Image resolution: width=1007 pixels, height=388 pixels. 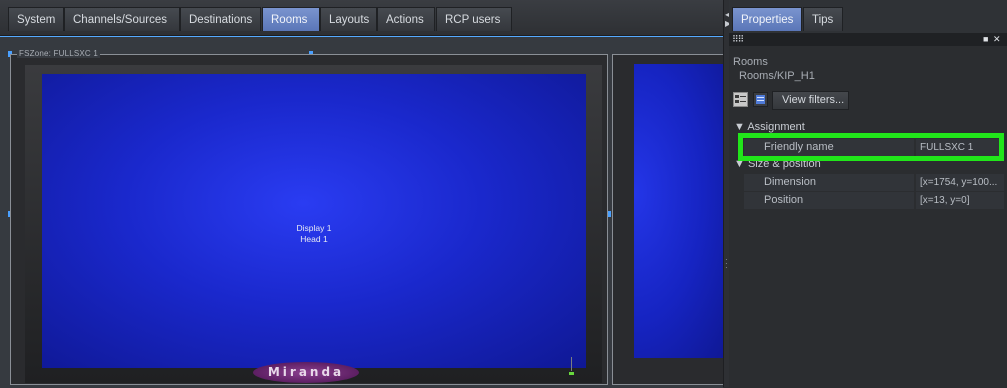 What do you see at coordinates (776, 127) in the screenshot?
I see `assignment-section-label: Assignment` at bounding box center [776, 127].